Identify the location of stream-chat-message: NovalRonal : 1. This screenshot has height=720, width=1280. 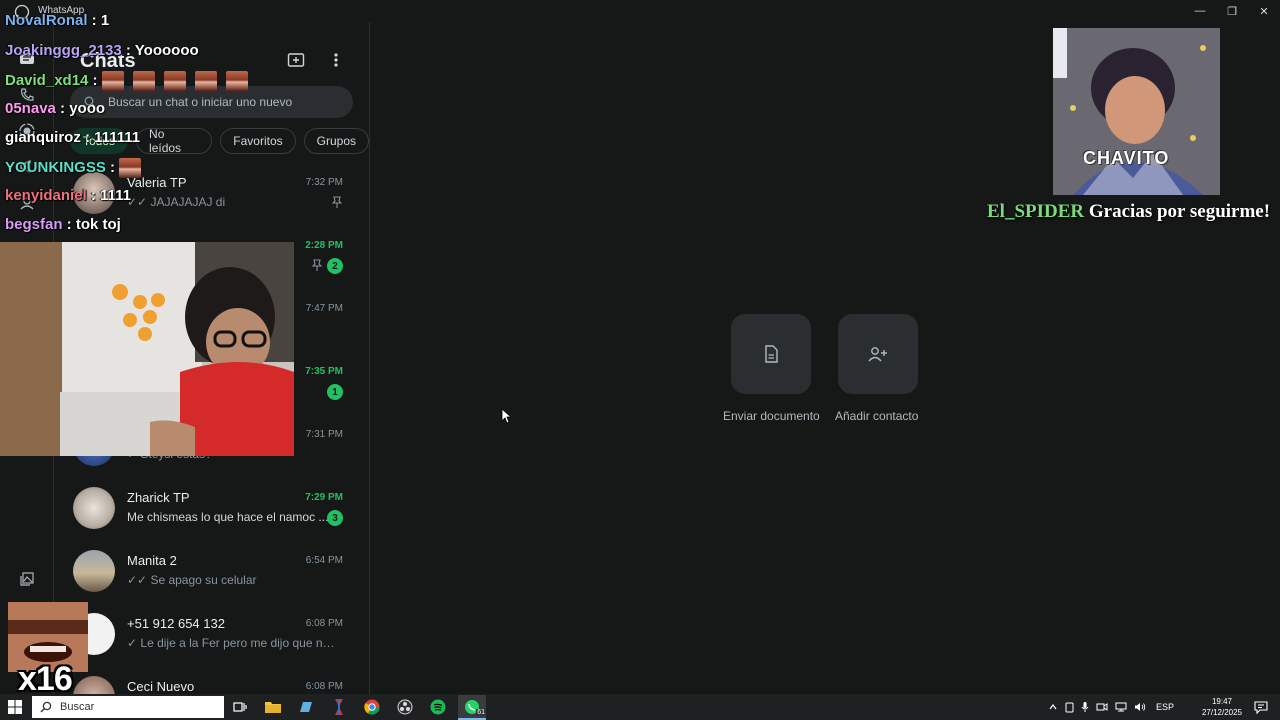
(57, 20).